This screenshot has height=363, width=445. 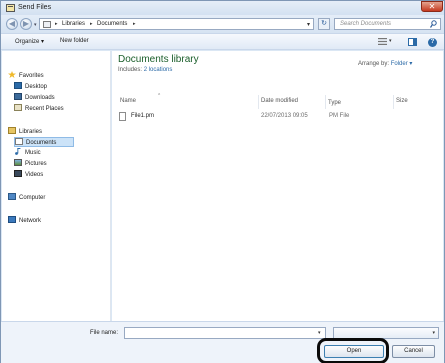 What do you see at coordinates (12, 74) in the screenshot?
I see `star-icon` at bounding box center [12, 74].